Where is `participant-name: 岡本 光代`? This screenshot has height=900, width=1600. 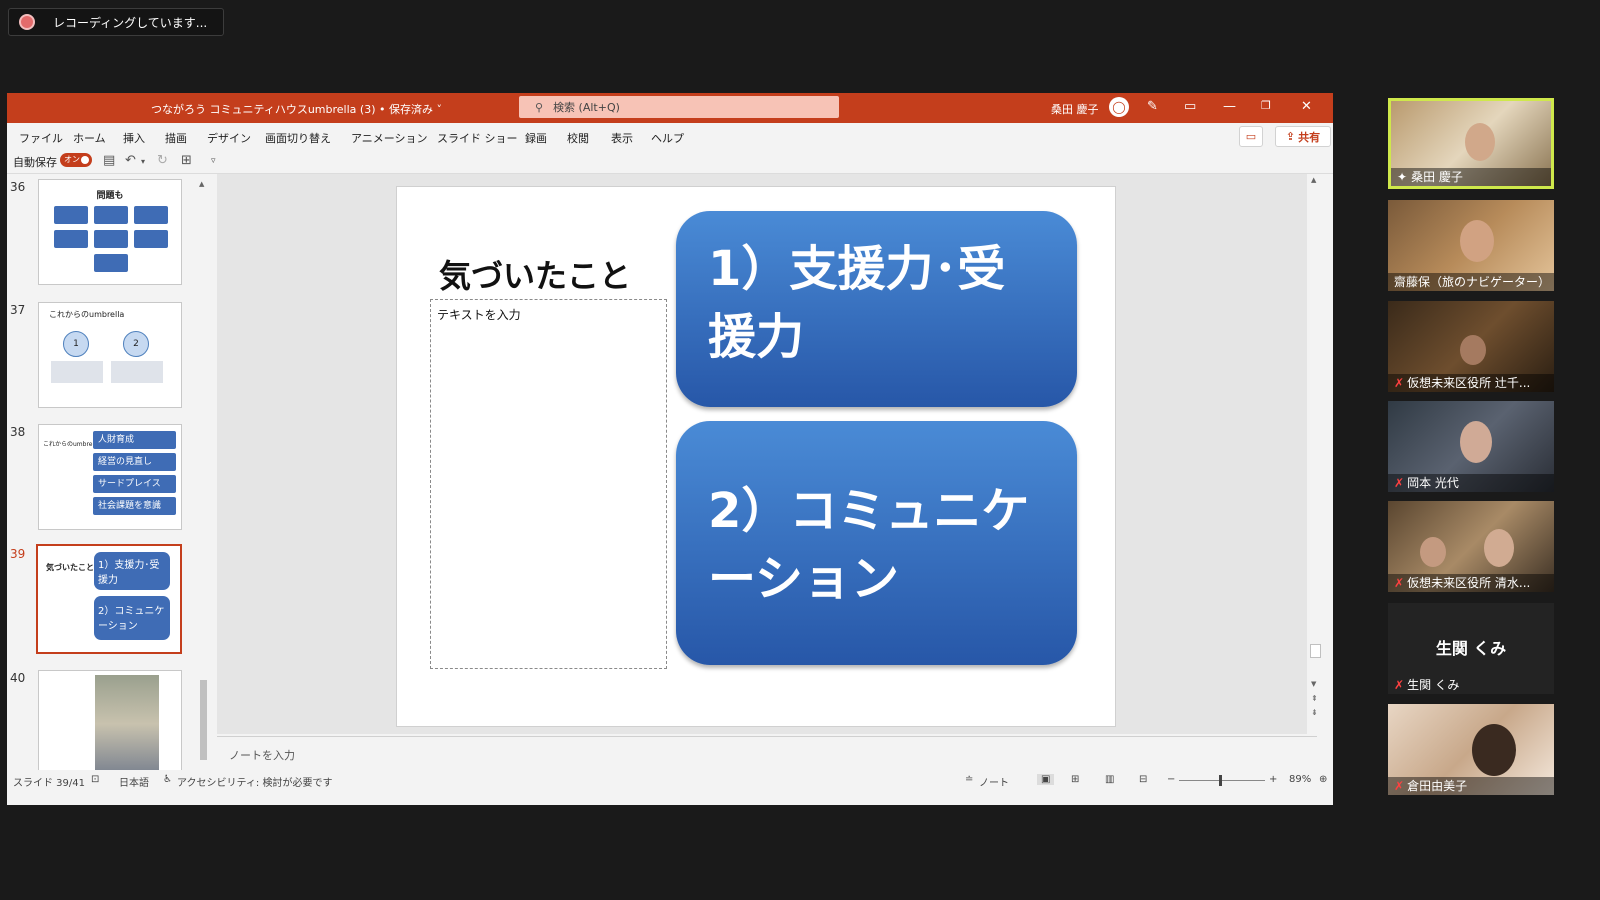 participant-name: 岡本 光代 is located at coordinates (1433, 483).